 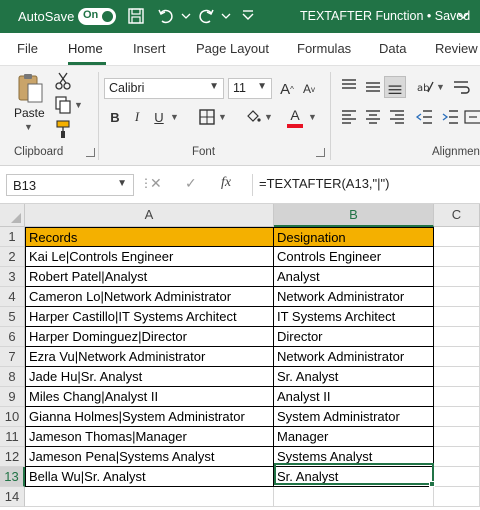 What do you see at coordinates (12, 397) in the screenshot?
I see `row-header: 9` at bounding box center [12, 397].